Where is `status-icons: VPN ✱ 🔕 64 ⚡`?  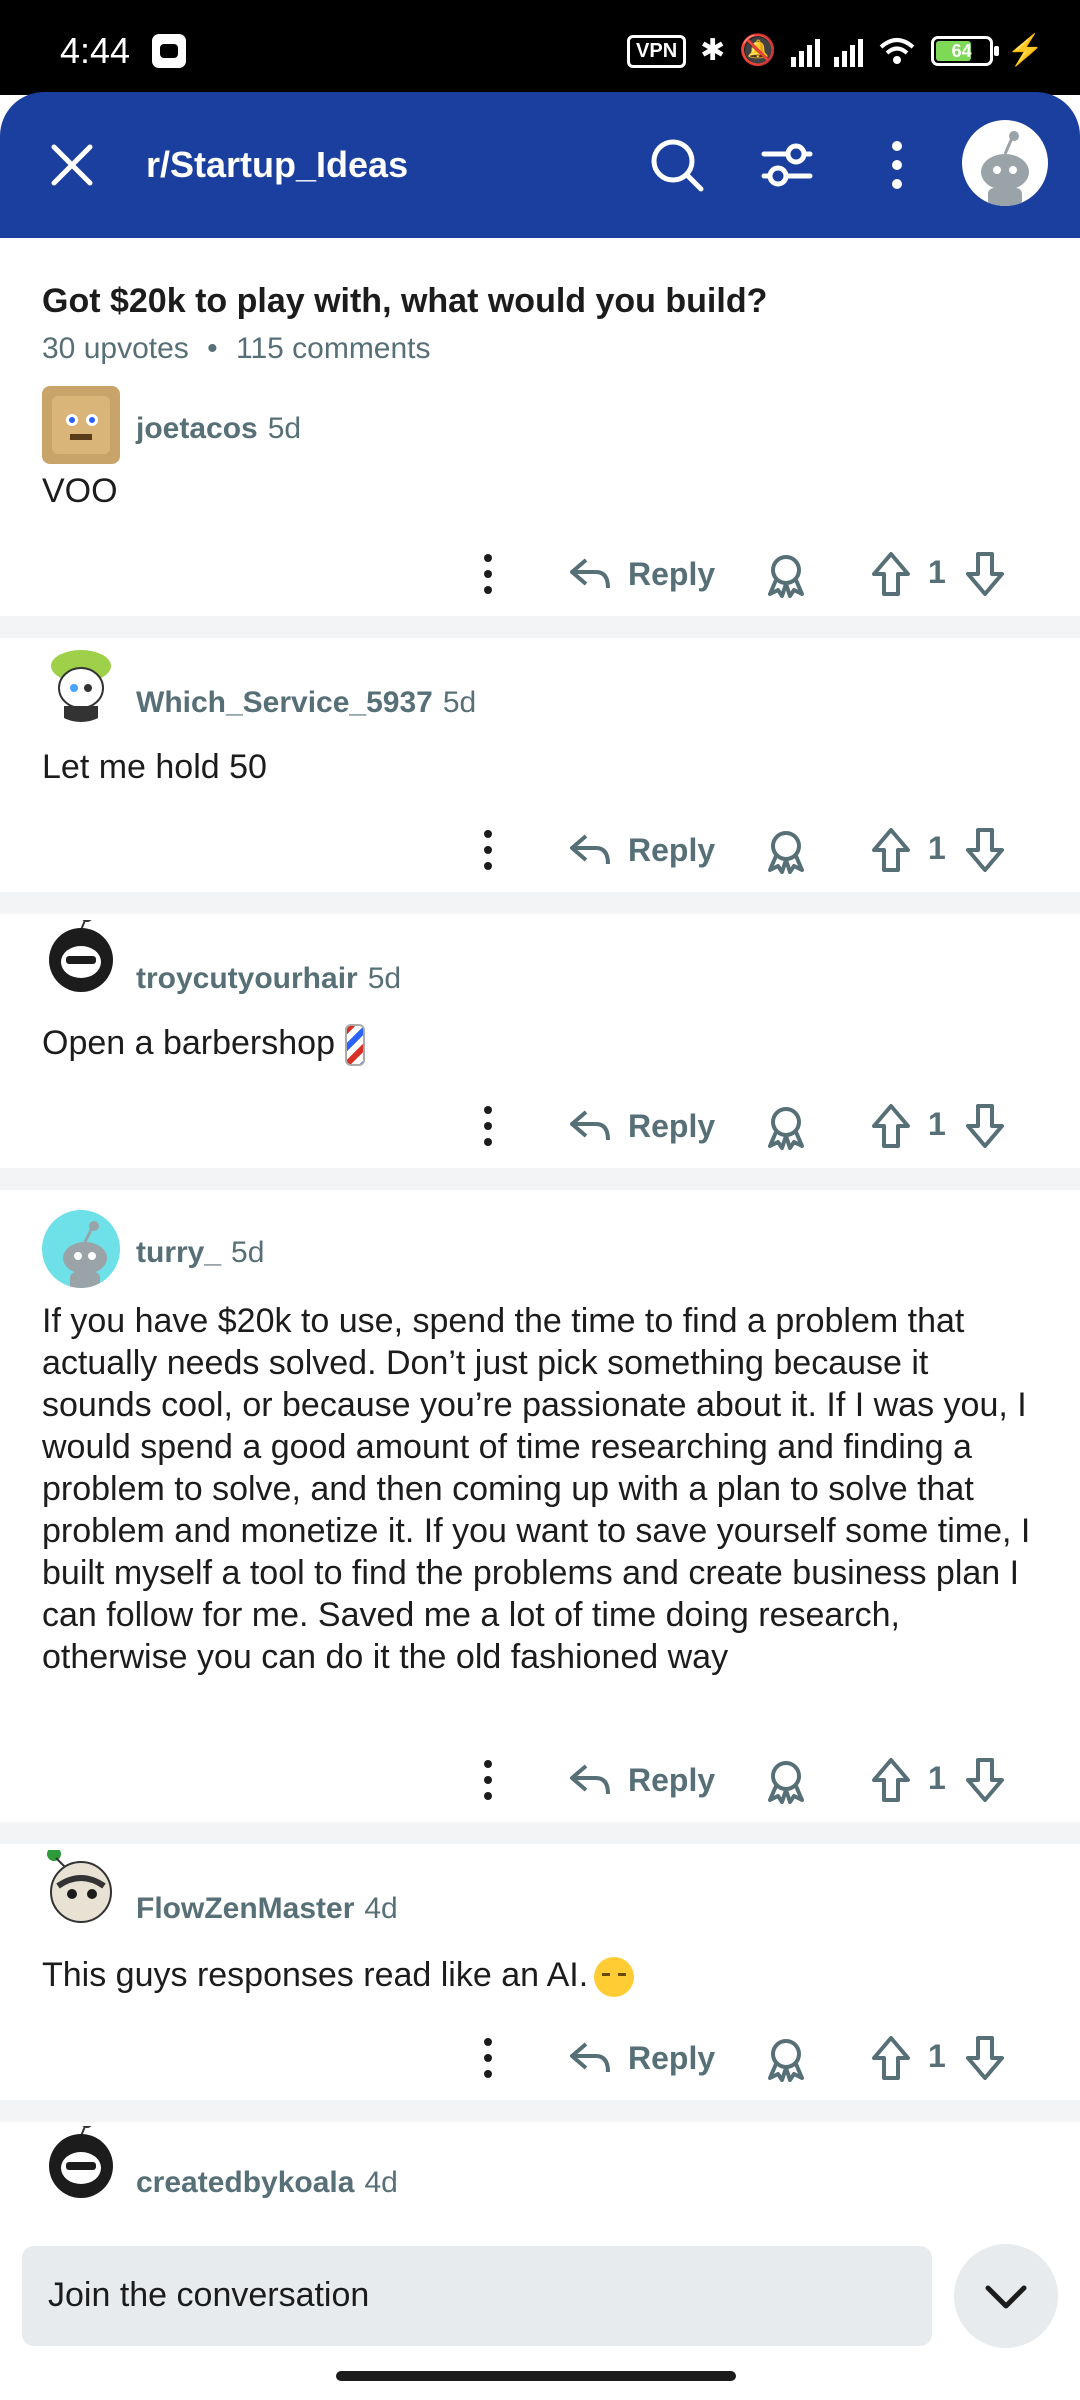
status-icons: VPN ✱ 🔕 64 ⚡ is located at coordinates (835, 51).